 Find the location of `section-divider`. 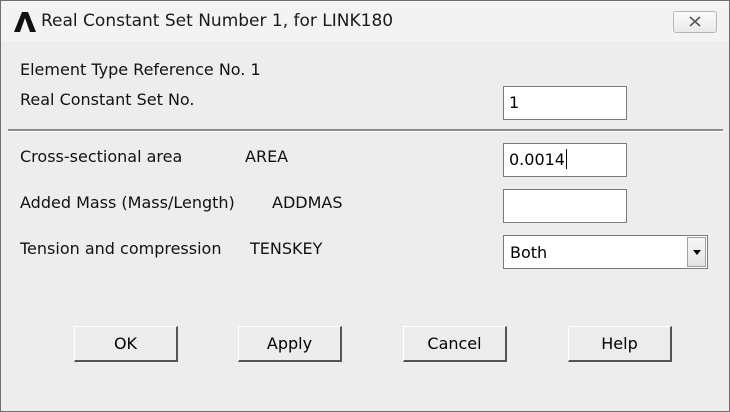

section-divider is located at coordinates (365, 130).